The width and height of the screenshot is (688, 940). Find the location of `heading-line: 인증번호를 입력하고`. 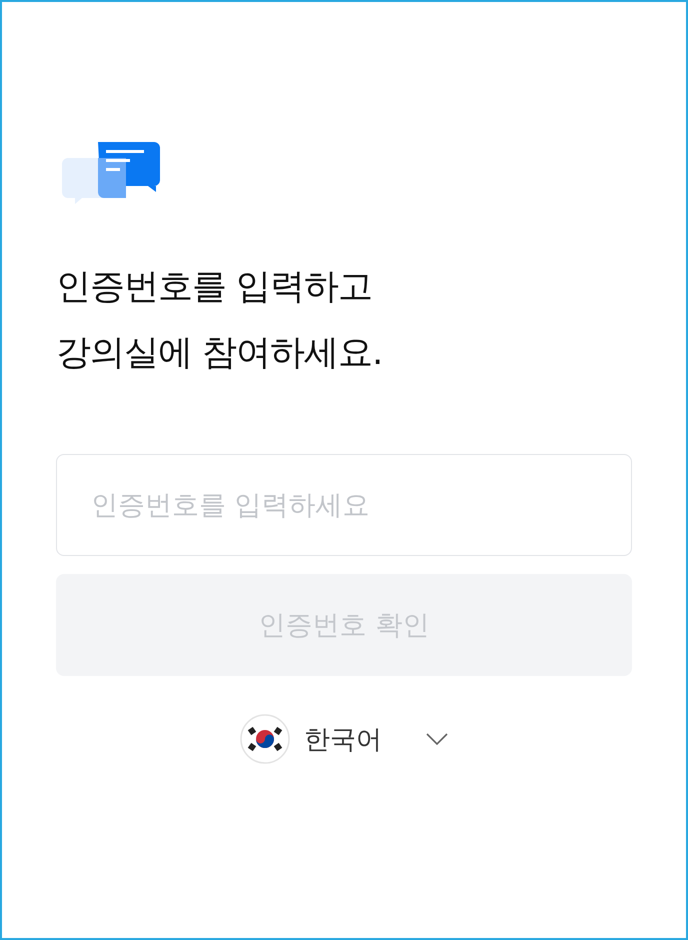

heading-line: 인증번호를 입력하고 is located at coordinates (215, 287).